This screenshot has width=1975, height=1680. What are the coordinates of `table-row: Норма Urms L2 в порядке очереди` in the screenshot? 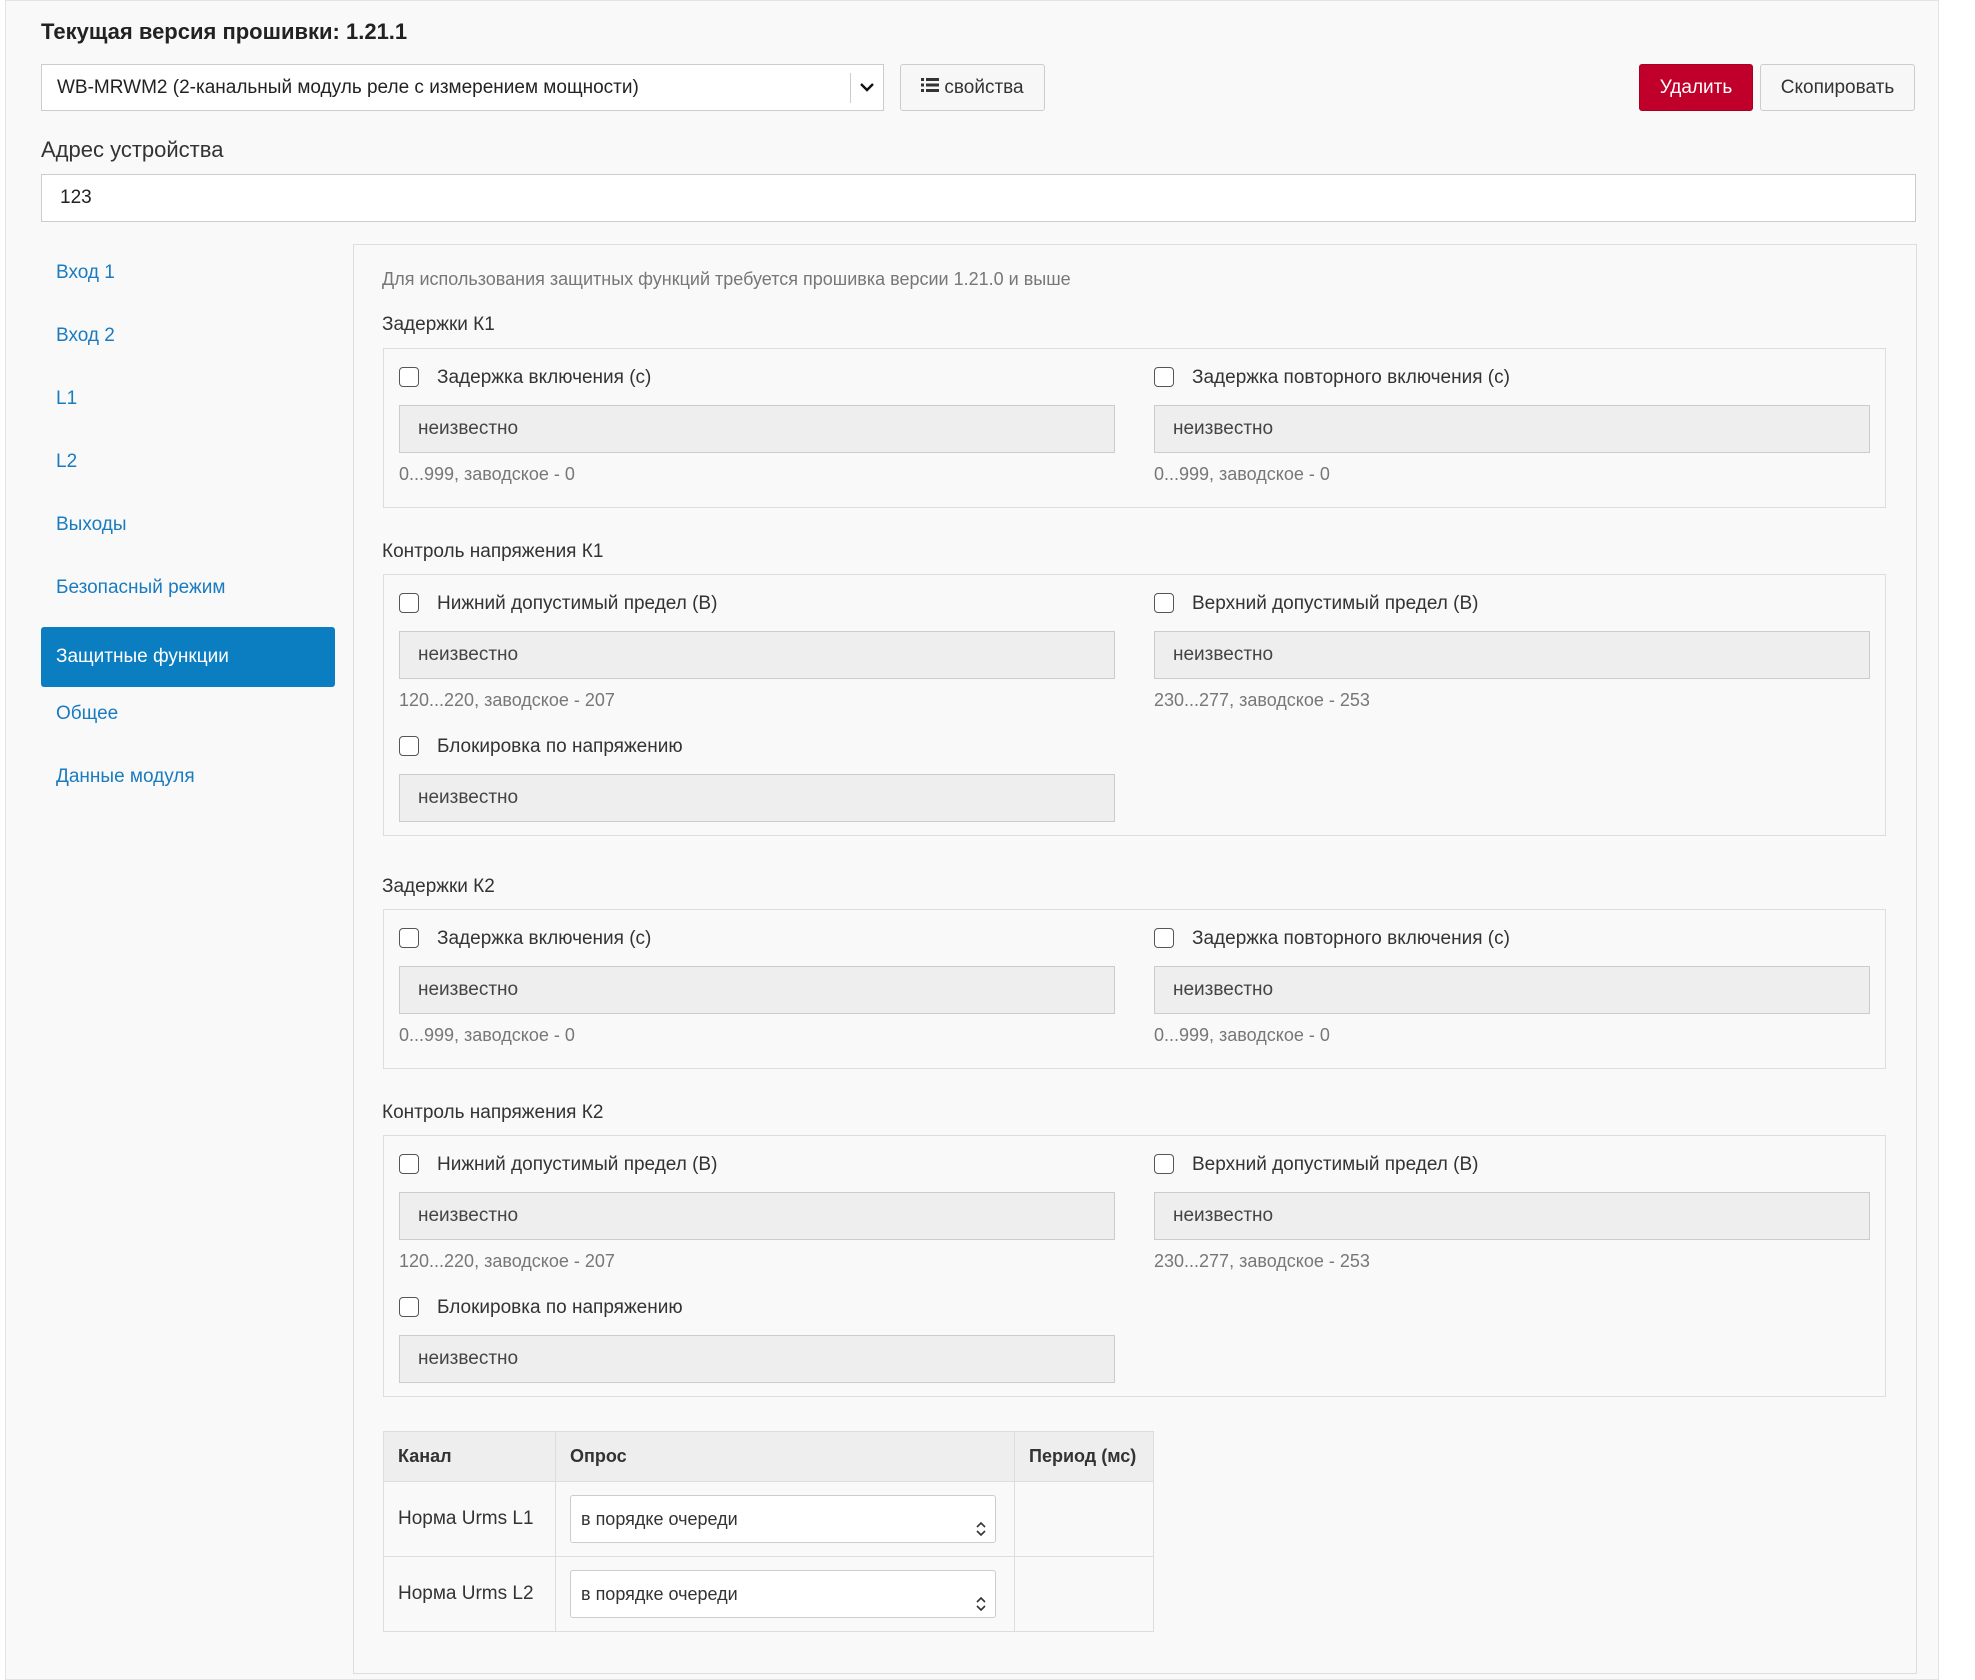 It's located at (768, 1594).